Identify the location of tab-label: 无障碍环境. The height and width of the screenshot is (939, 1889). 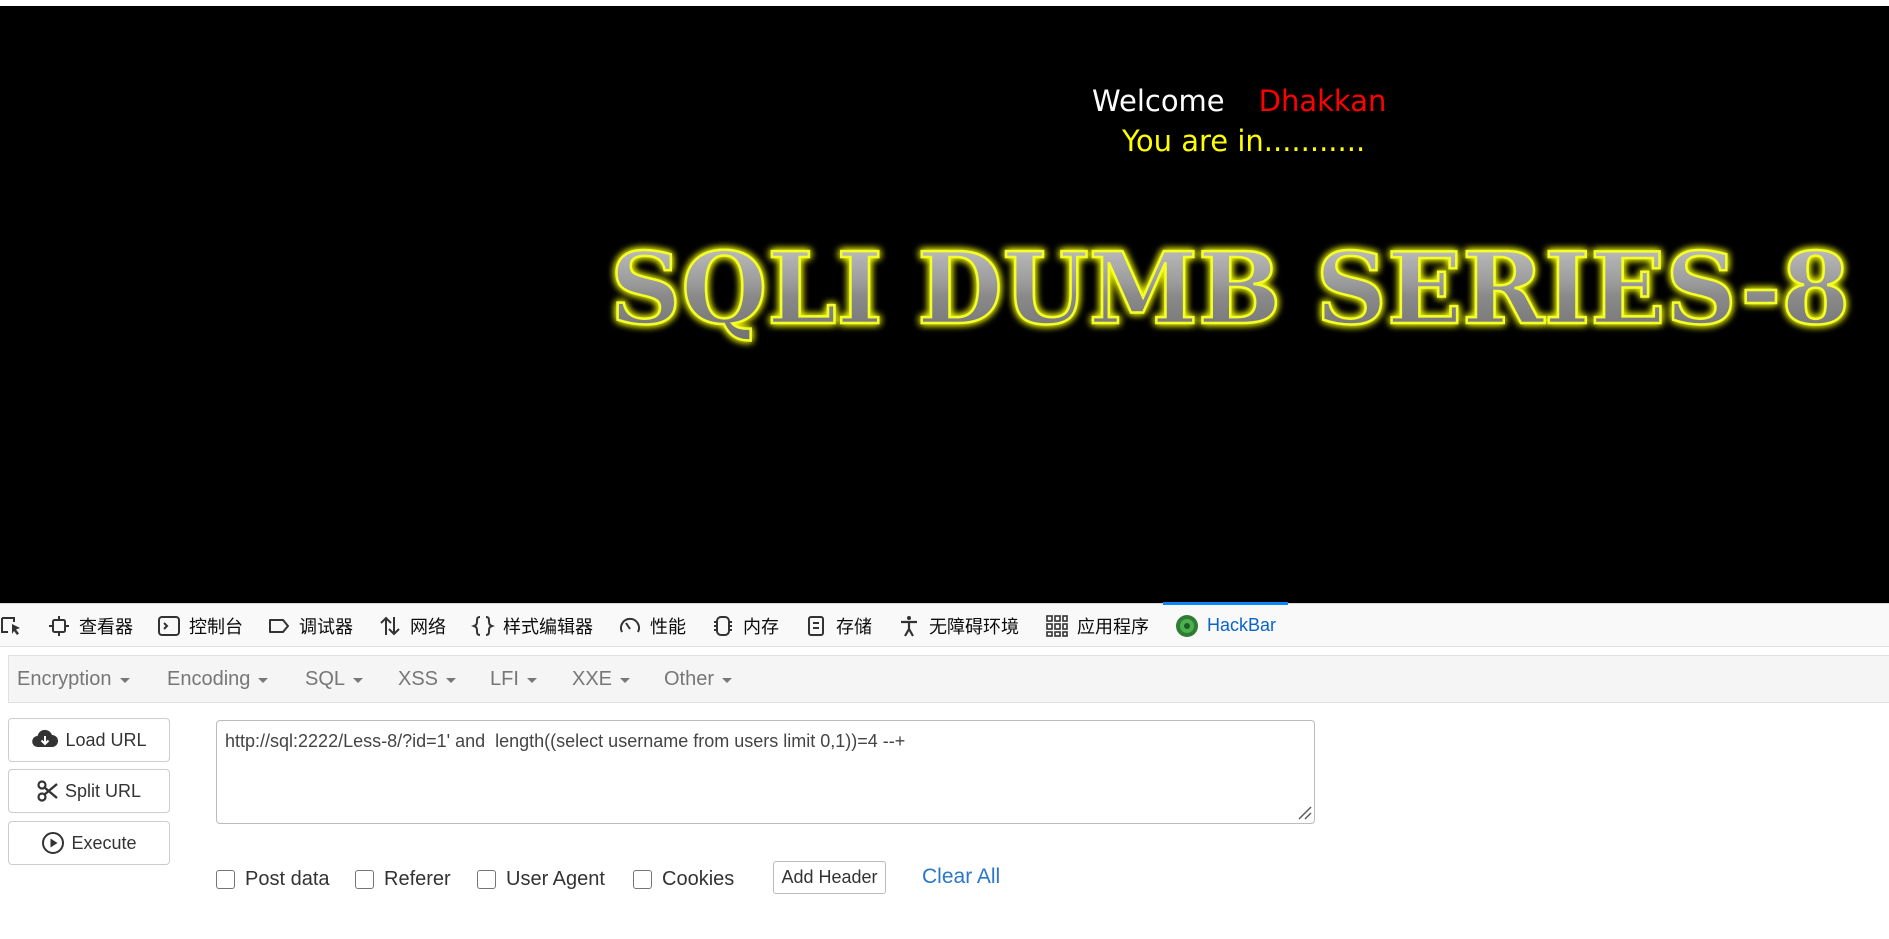
(974, 626).